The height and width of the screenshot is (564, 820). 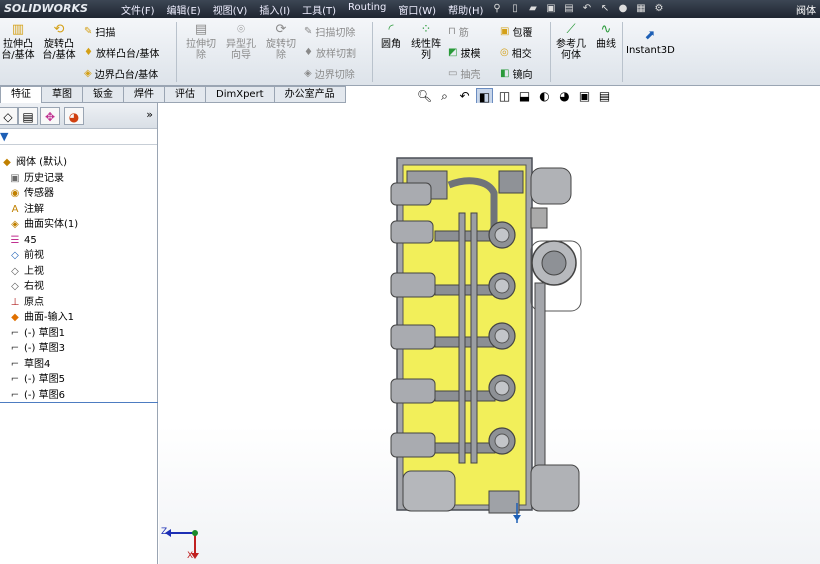 What do you see at coordinates (26, 255) in the screenshot?
I see `tree-item-front-plane: ◇ 前视` at bounding box center [26, 255].